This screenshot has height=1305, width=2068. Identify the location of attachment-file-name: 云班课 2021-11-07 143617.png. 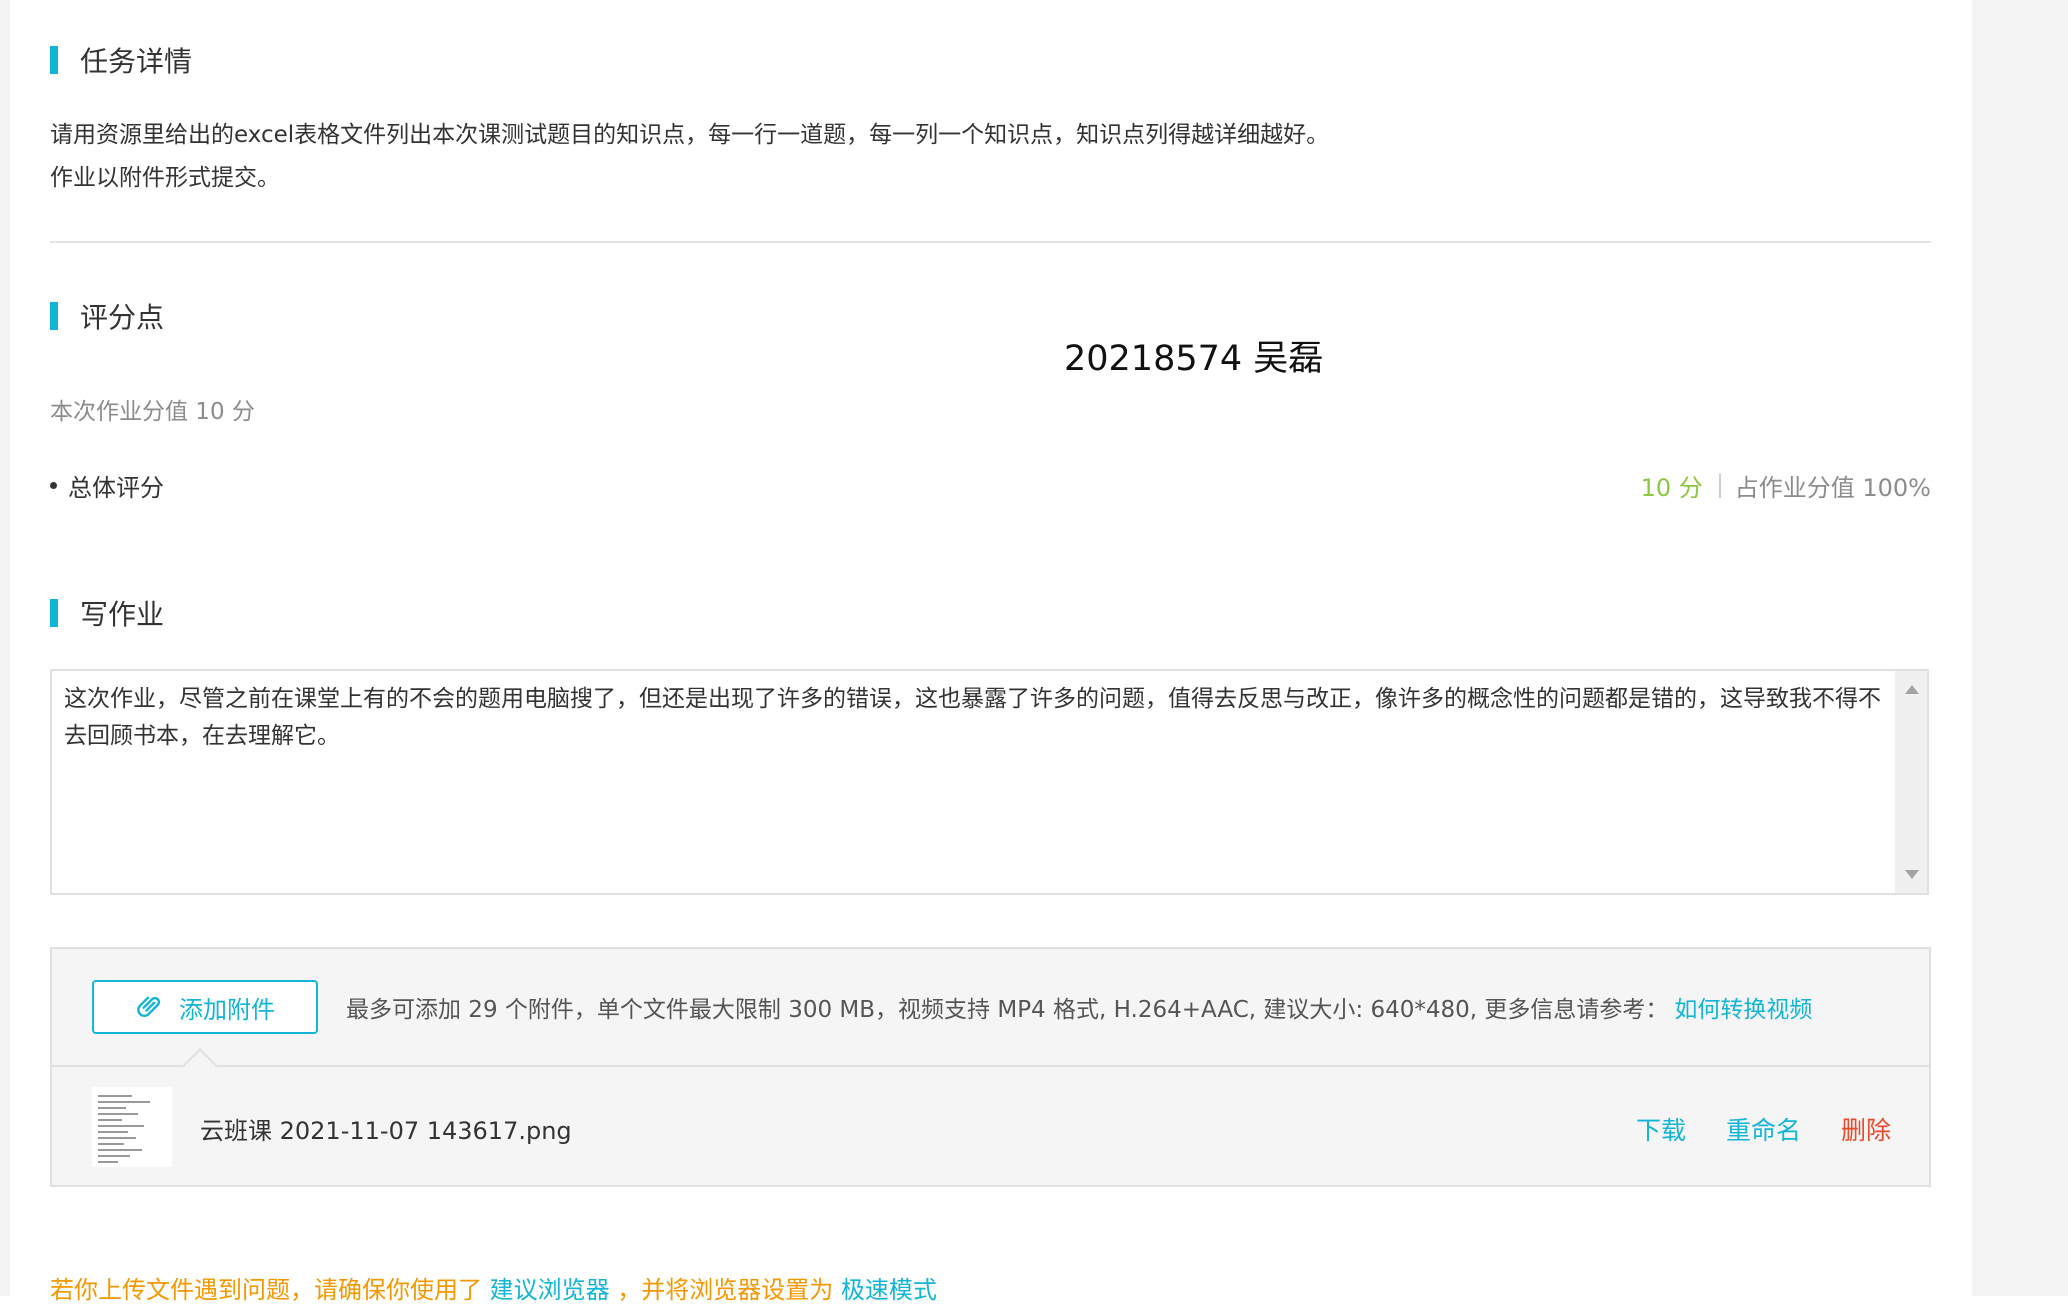
(386, 1131).